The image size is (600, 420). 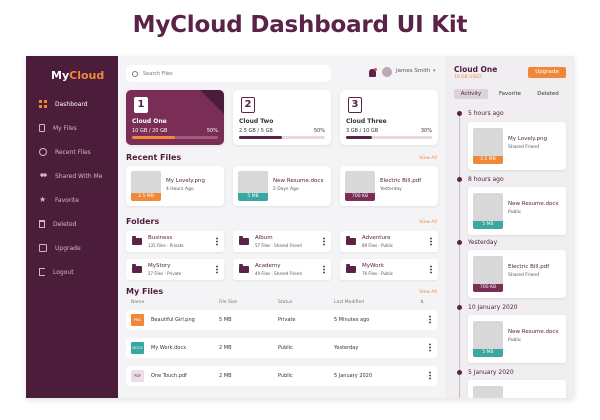 I want to click on folder-item: Academy 49 Files - Shared Friend, so click(x=282, y=269).